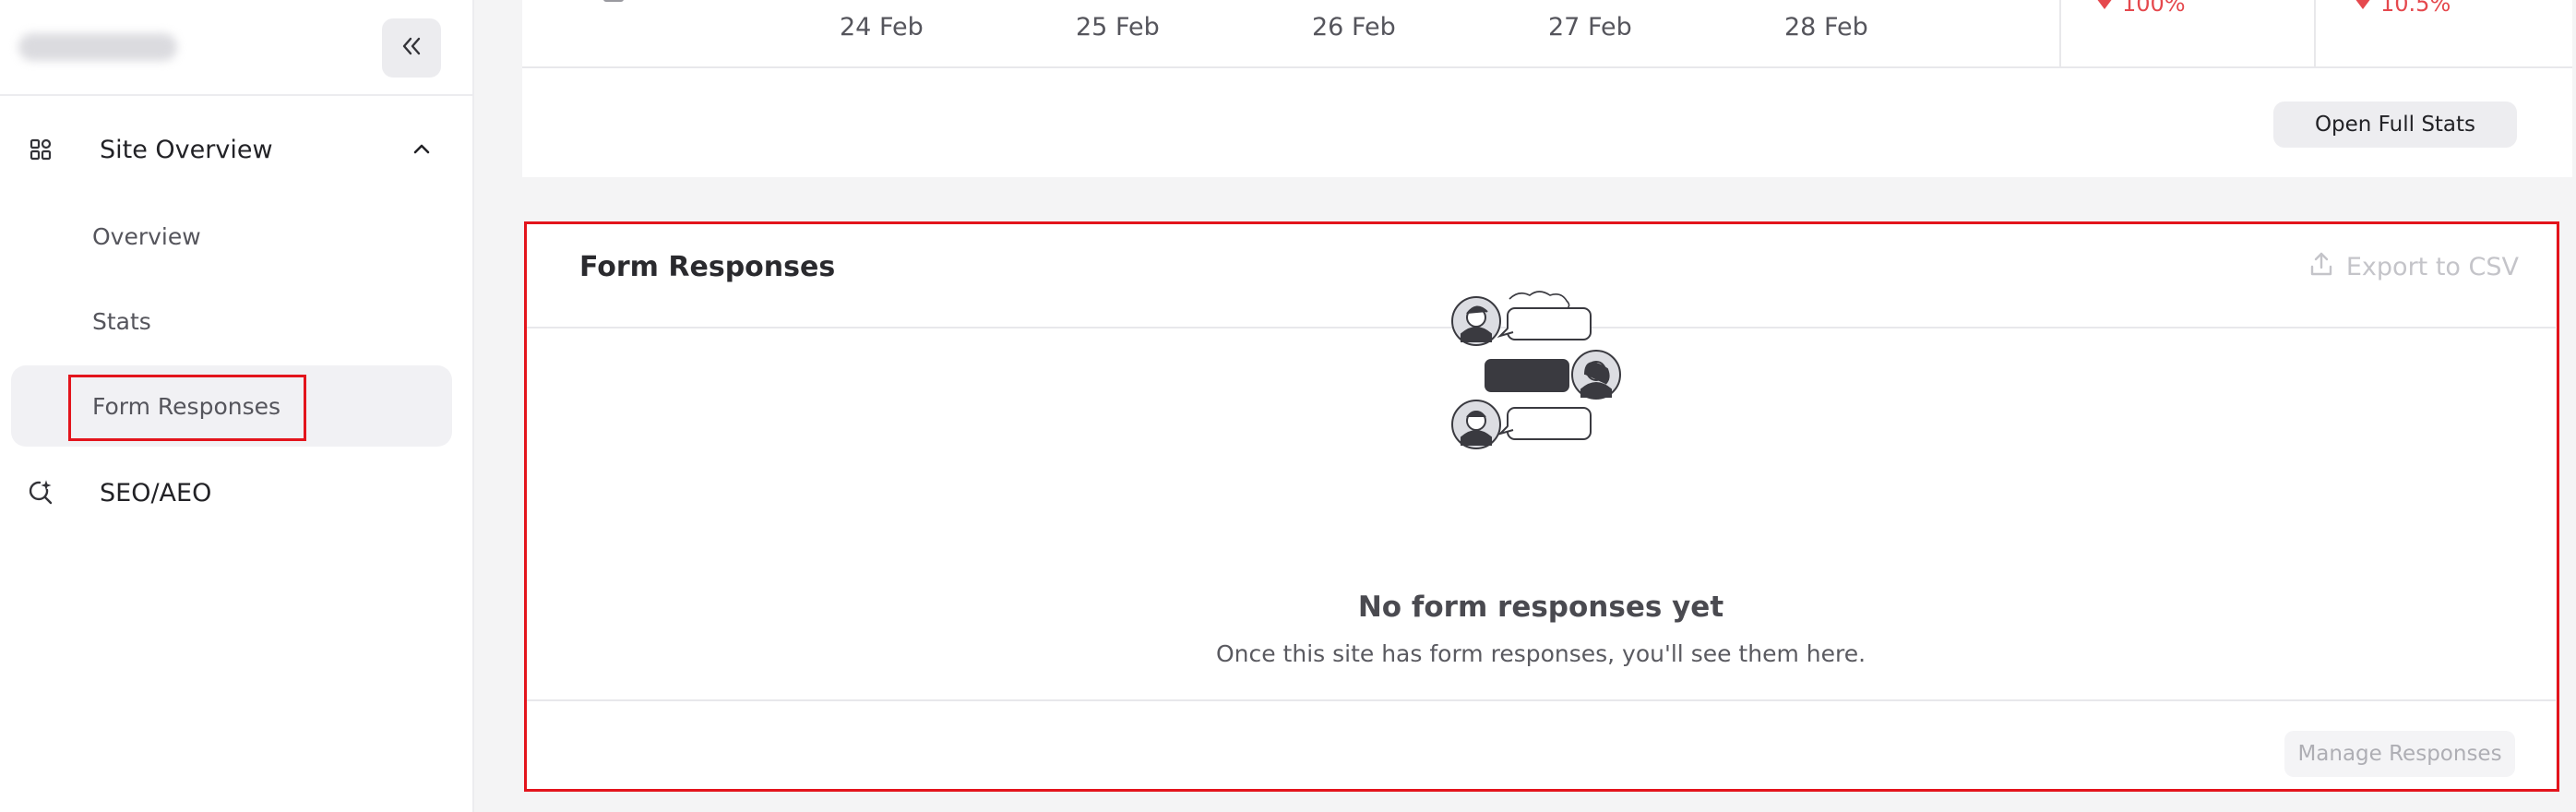 Image resolution: width=2576 pixels, height=812 pixels. What do you see at coordinates (1590, 27) in the screenshot?
I see `x-axis-tick: 27 Feb` at bounding box center [1590, 27].